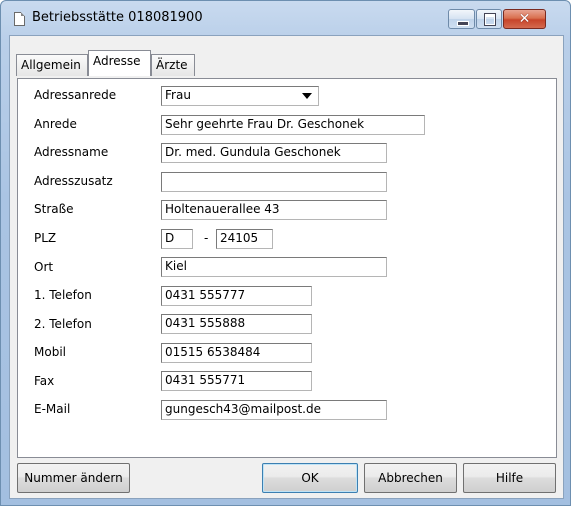  Describe the element at coordinates (71, 152) in the screenshot. I see `adressname-label: Adressname` at that location.